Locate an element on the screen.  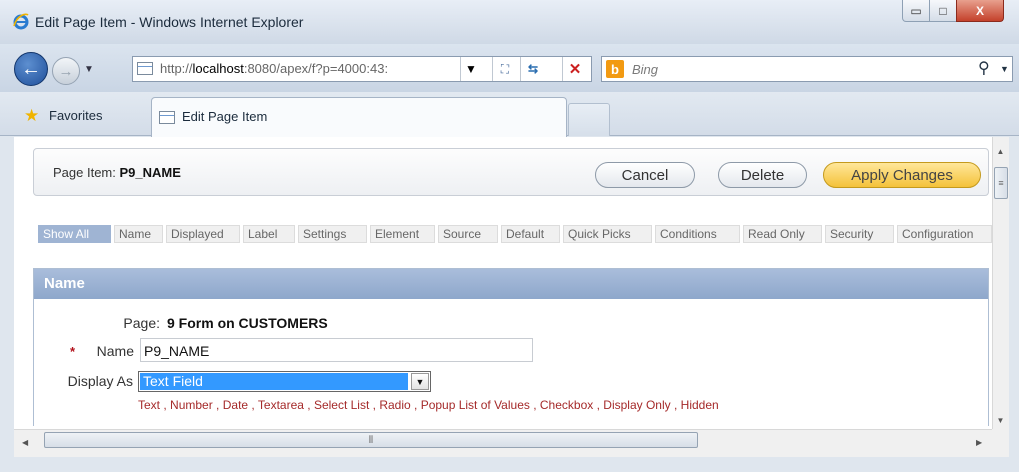
refresh-button: ⇆ is located at coordinates (532, 69).